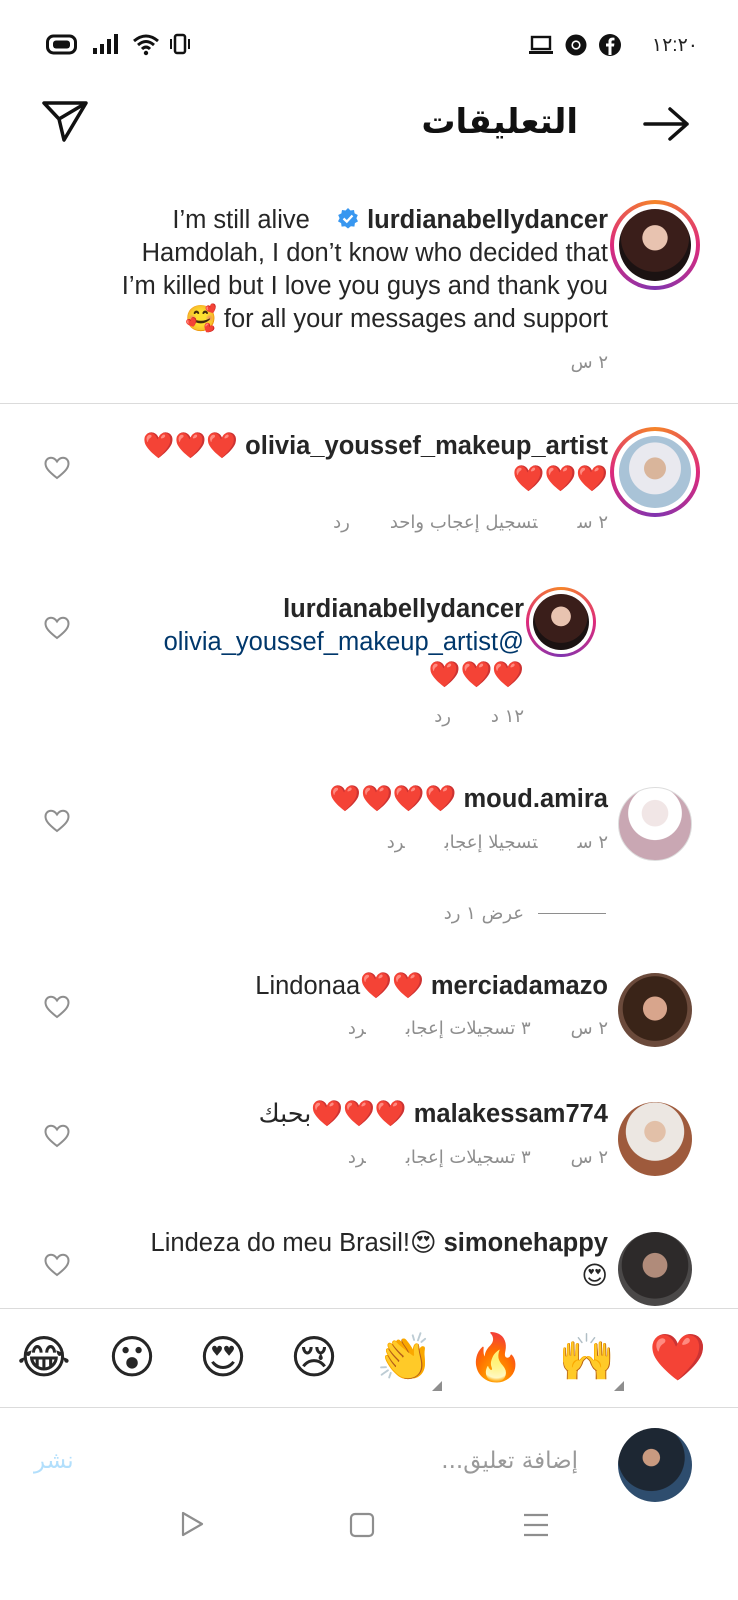 The height and width of the screenshot is (1600, 738). What do you see at coordinates (294, 609) in the screenshot?
I see `comment-username: lurdianabellydancer` at bounding box center [294, 609].